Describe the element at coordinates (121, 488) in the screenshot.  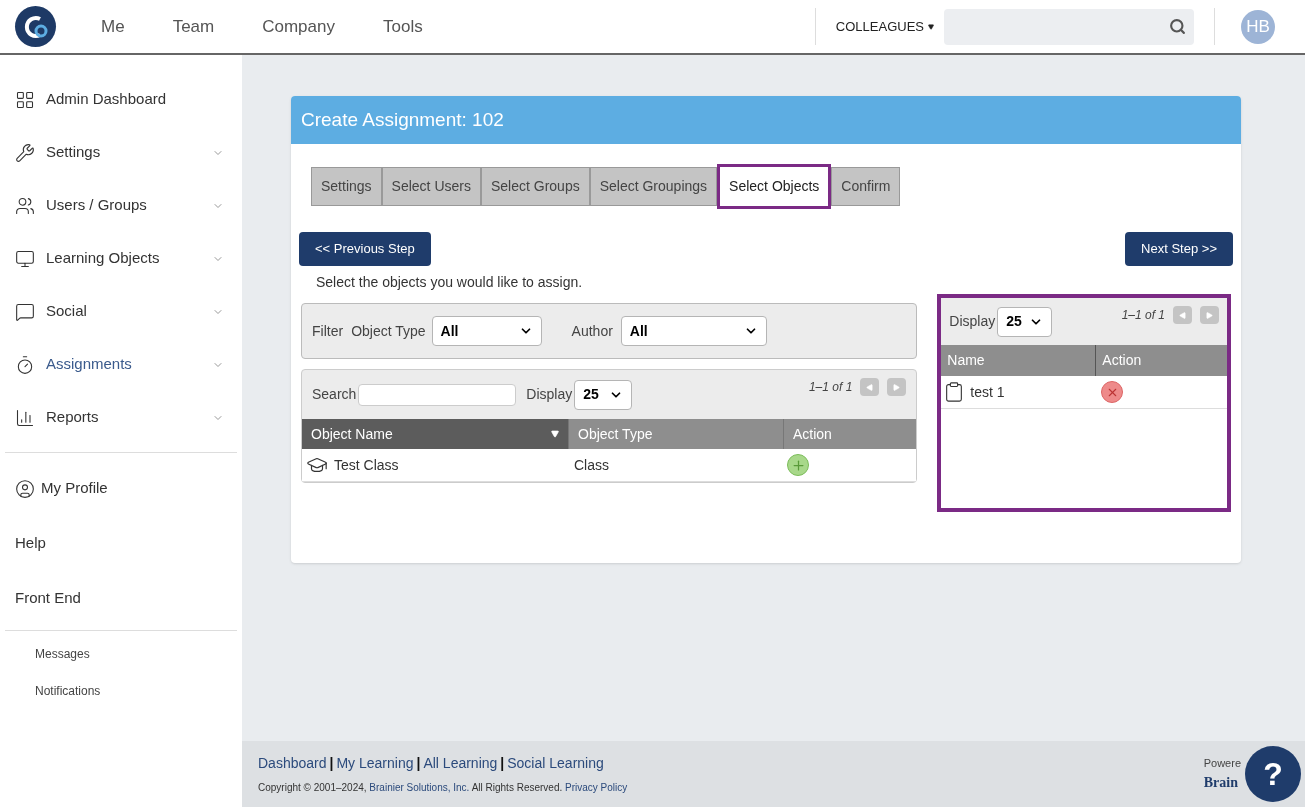
I see `sidebar-item: My Profile` at that location.